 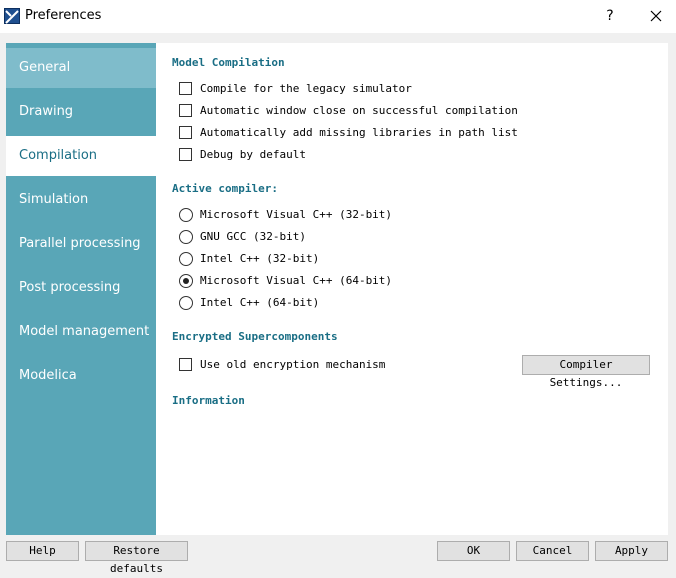 What do you see at coordinates (186, 281) in the screenshot?
I see `radio-button-selected` at bounding box center [186, 281].